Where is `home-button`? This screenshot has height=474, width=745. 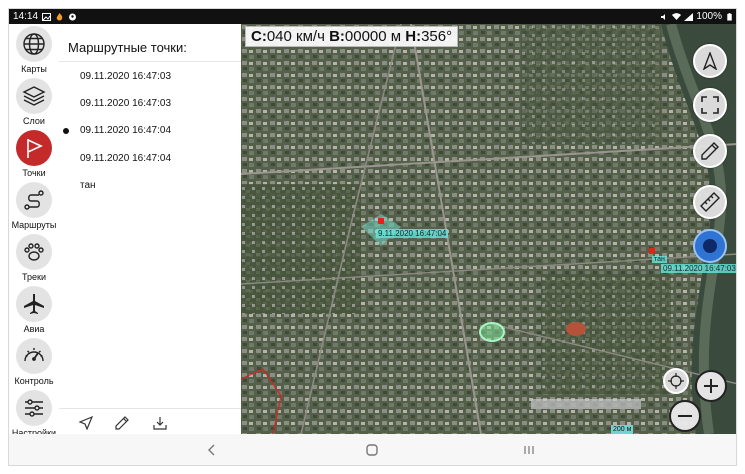 home-button is located at coordinates (372, 450).